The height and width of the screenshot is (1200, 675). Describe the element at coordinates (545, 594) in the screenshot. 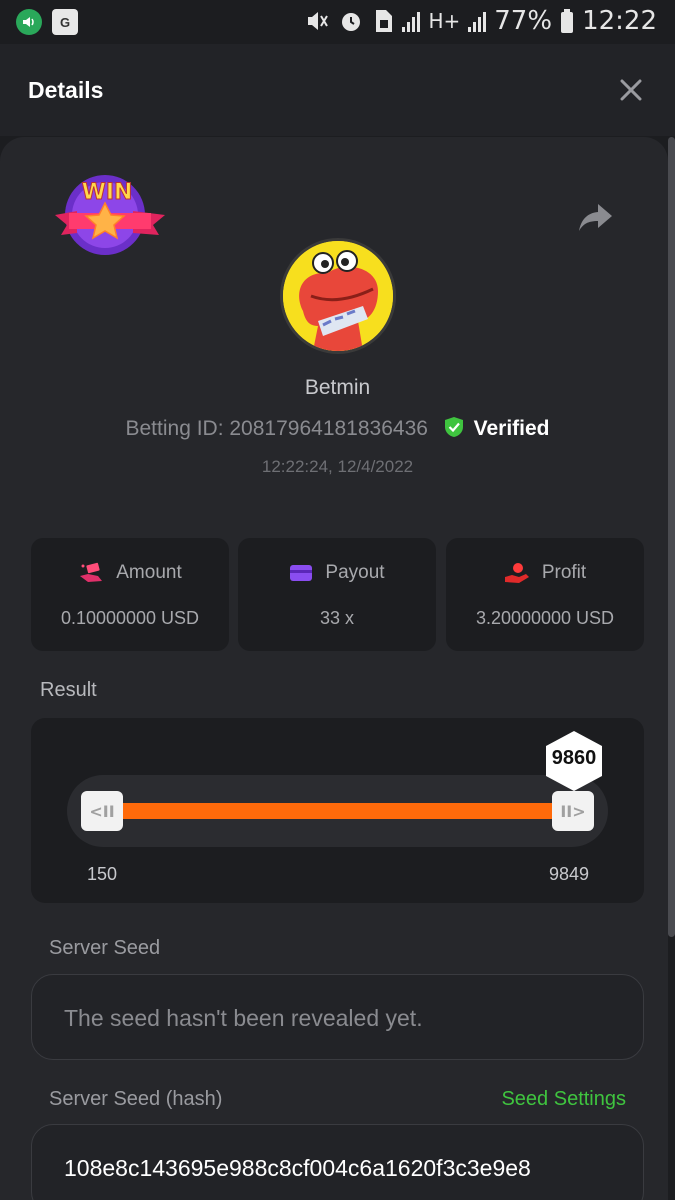

I see `profit-stat: Profit 3.20000000 USD` at that location.